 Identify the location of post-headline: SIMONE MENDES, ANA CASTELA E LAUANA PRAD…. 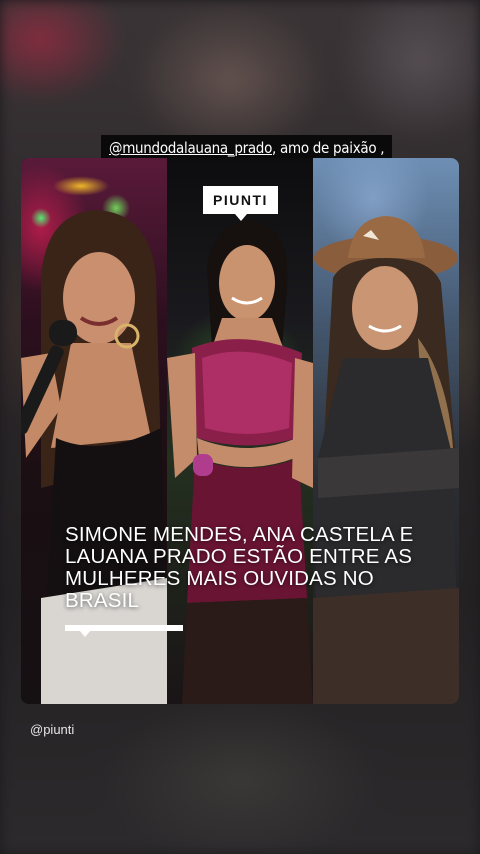
(239, 567).